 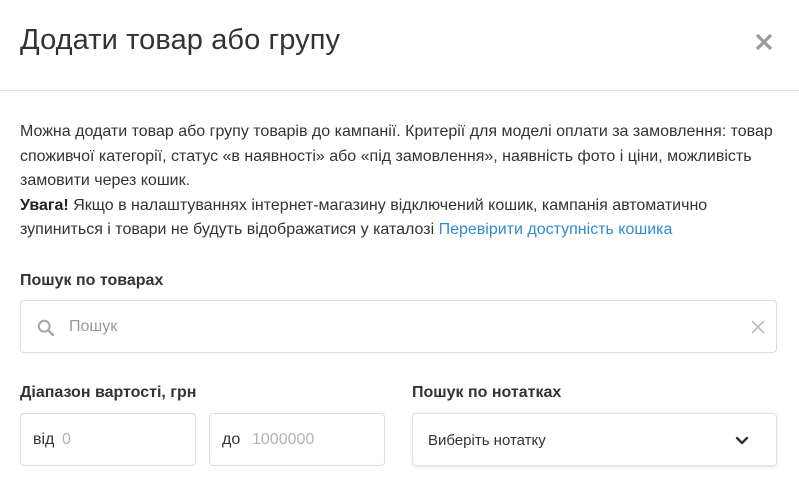 I want to click on price-to-field: до, so click(x=297, y=439).